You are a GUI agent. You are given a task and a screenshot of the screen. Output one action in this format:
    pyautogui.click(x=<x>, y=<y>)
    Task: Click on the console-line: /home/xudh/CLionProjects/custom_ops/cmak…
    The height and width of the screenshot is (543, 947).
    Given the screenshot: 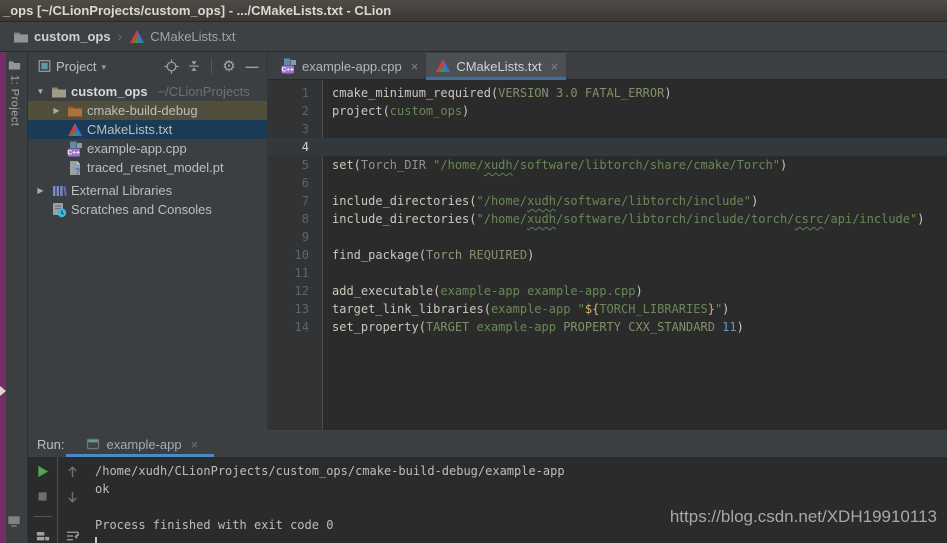 What is the action you would take?
    pyautogui.click(x=330, y=471)
    